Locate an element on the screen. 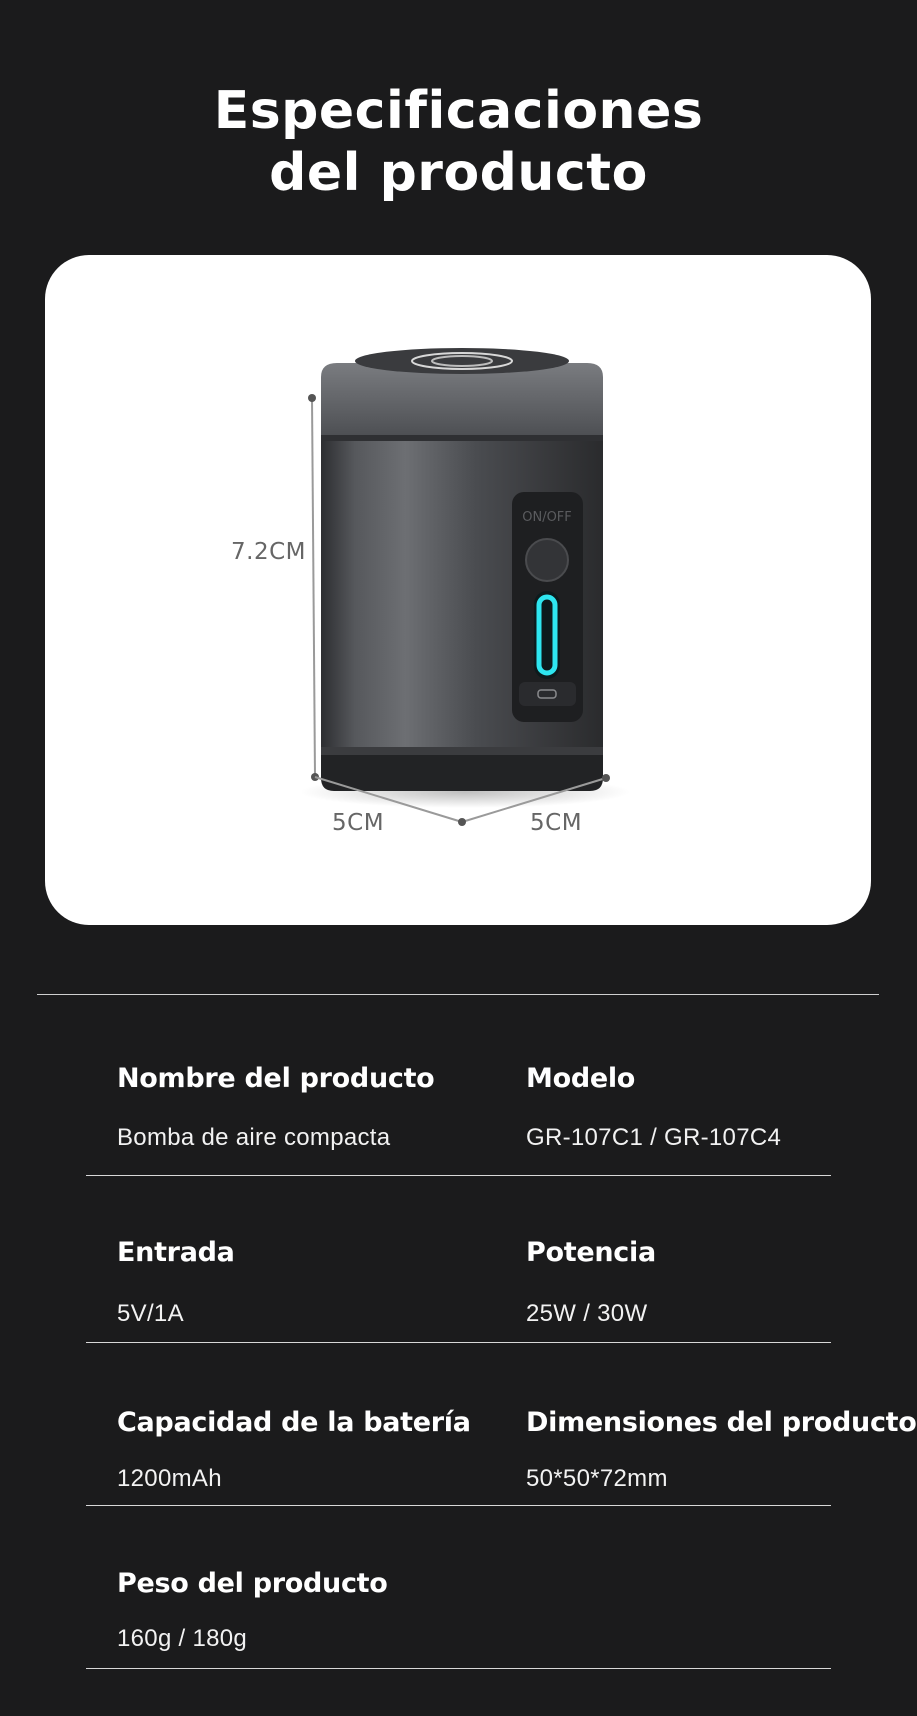 This screenshot has height=1716, width=917. spec-value-weight: 160g / 180g is located at coordinates (182, 1638).